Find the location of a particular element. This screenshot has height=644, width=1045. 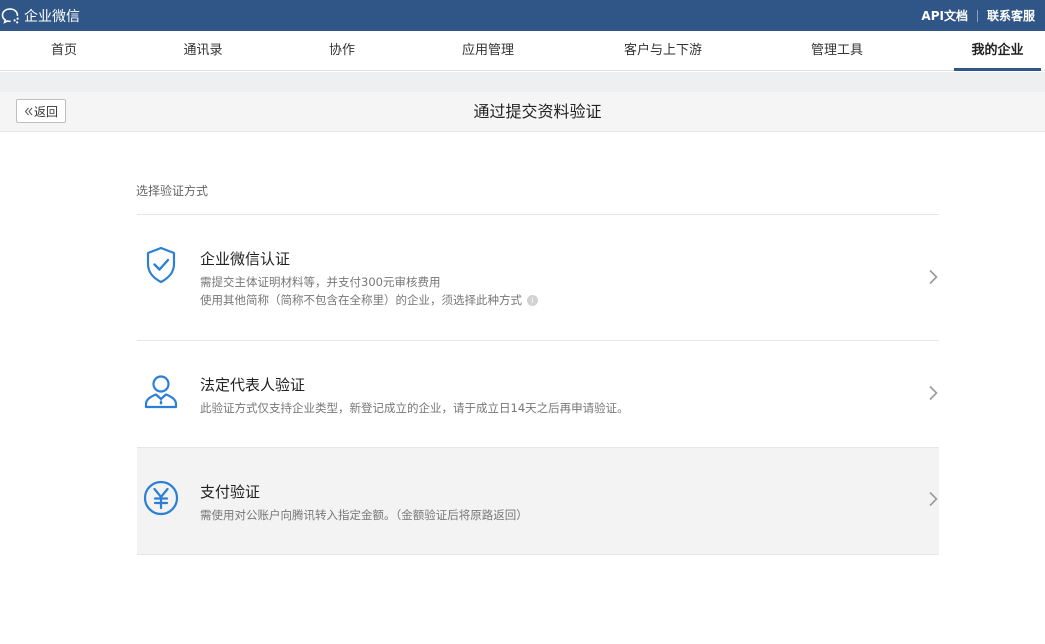

top-link-divider is located at coordinates (977, 15).